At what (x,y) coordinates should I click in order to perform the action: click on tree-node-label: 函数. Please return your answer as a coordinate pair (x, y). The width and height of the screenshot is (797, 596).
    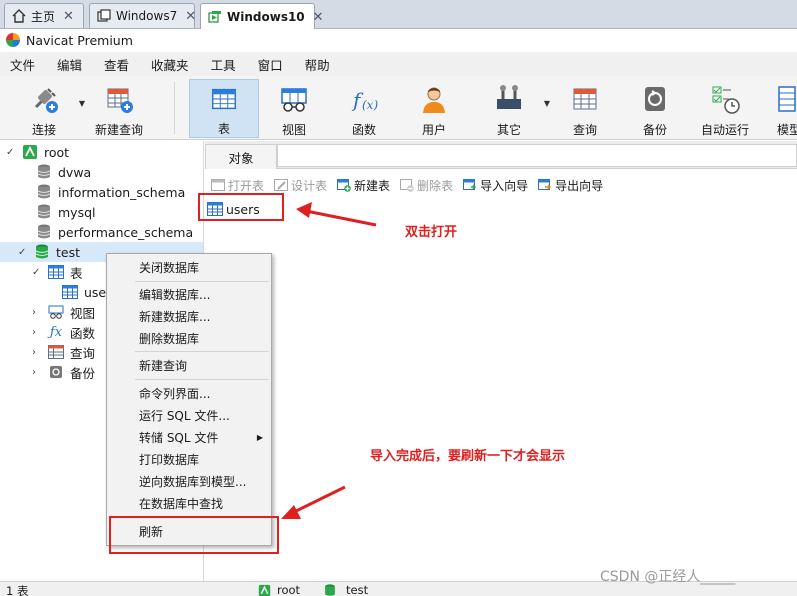
    Looking at the image, I should click on (83, 333).